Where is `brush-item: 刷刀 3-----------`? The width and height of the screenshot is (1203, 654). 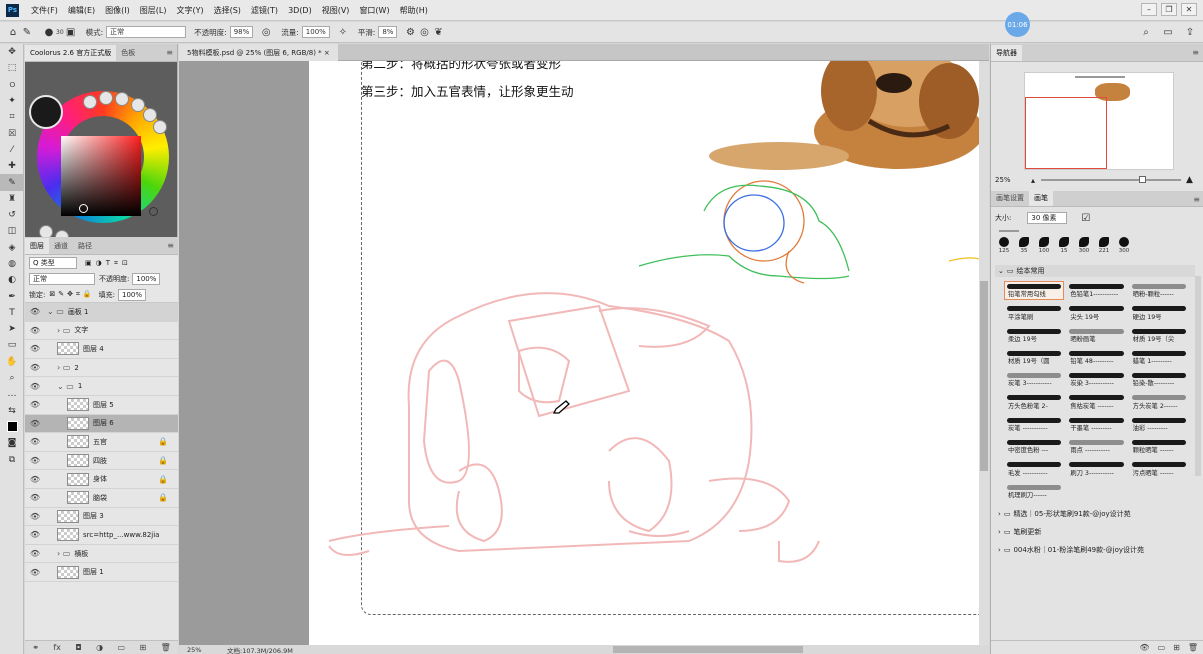
brush-item: 刷刀 3----------- is located at coordinates (1096, 468).